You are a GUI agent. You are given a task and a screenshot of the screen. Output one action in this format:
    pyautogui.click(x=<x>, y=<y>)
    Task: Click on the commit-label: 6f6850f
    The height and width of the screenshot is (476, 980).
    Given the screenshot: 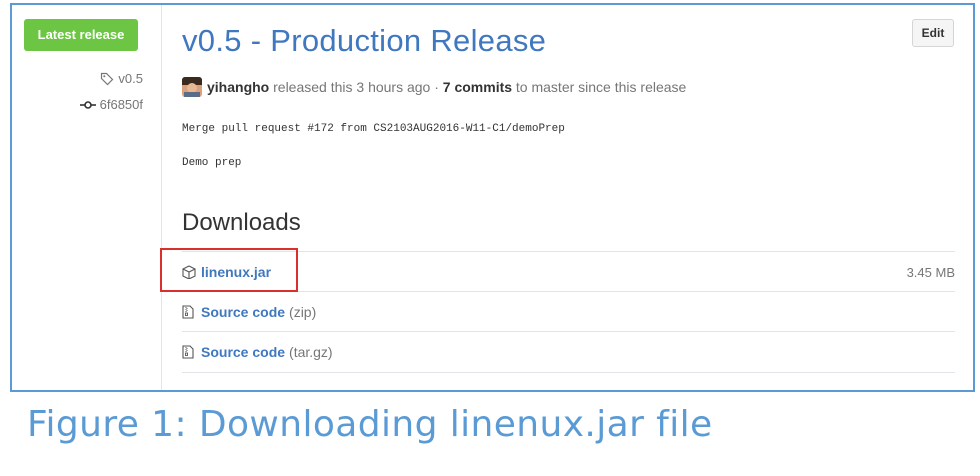 What is the action you would take?
    pyautogui.click(x=121, y=104)
    